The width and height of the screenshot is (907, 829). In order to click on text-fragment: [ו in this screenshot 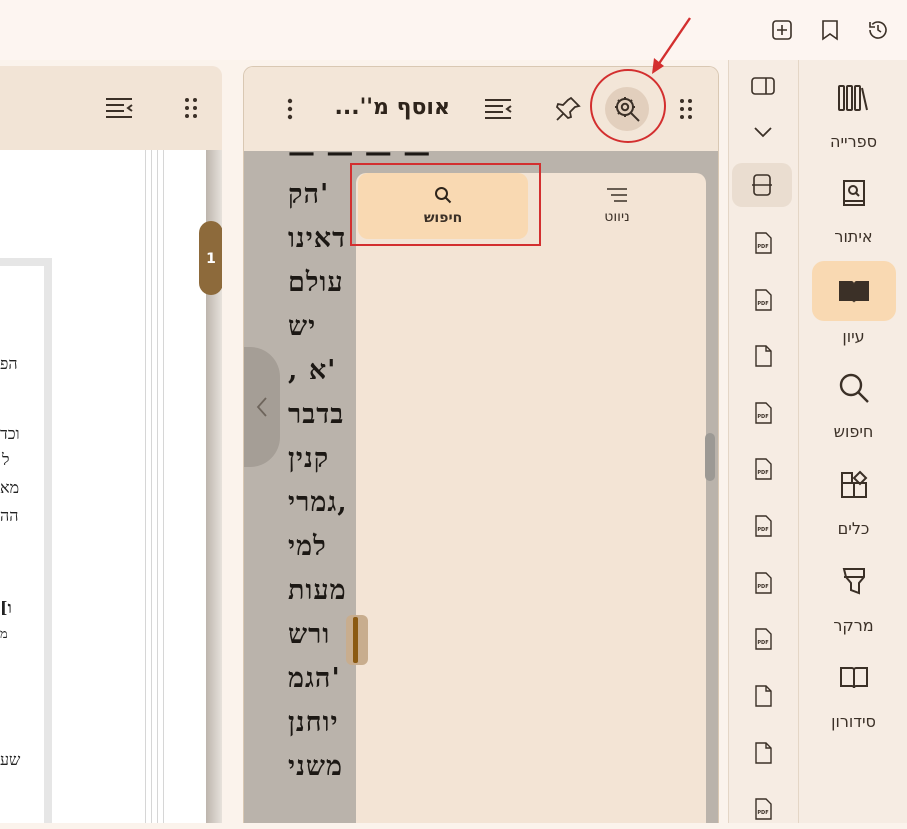, I will do `click(6, 607)`.